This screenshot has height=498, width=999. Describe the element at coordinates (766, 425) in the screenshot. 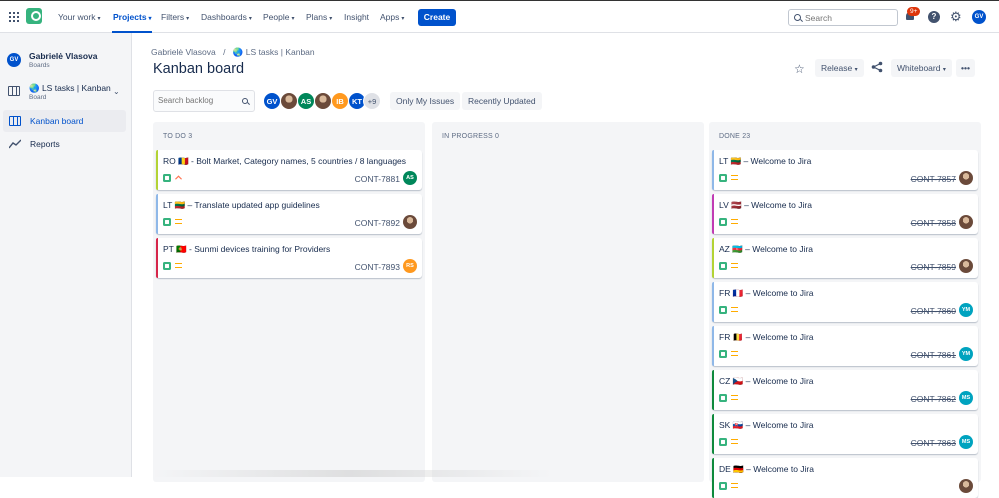

I see `card-title: SK 🇸🇰 – Welcome to Jira` at that location.